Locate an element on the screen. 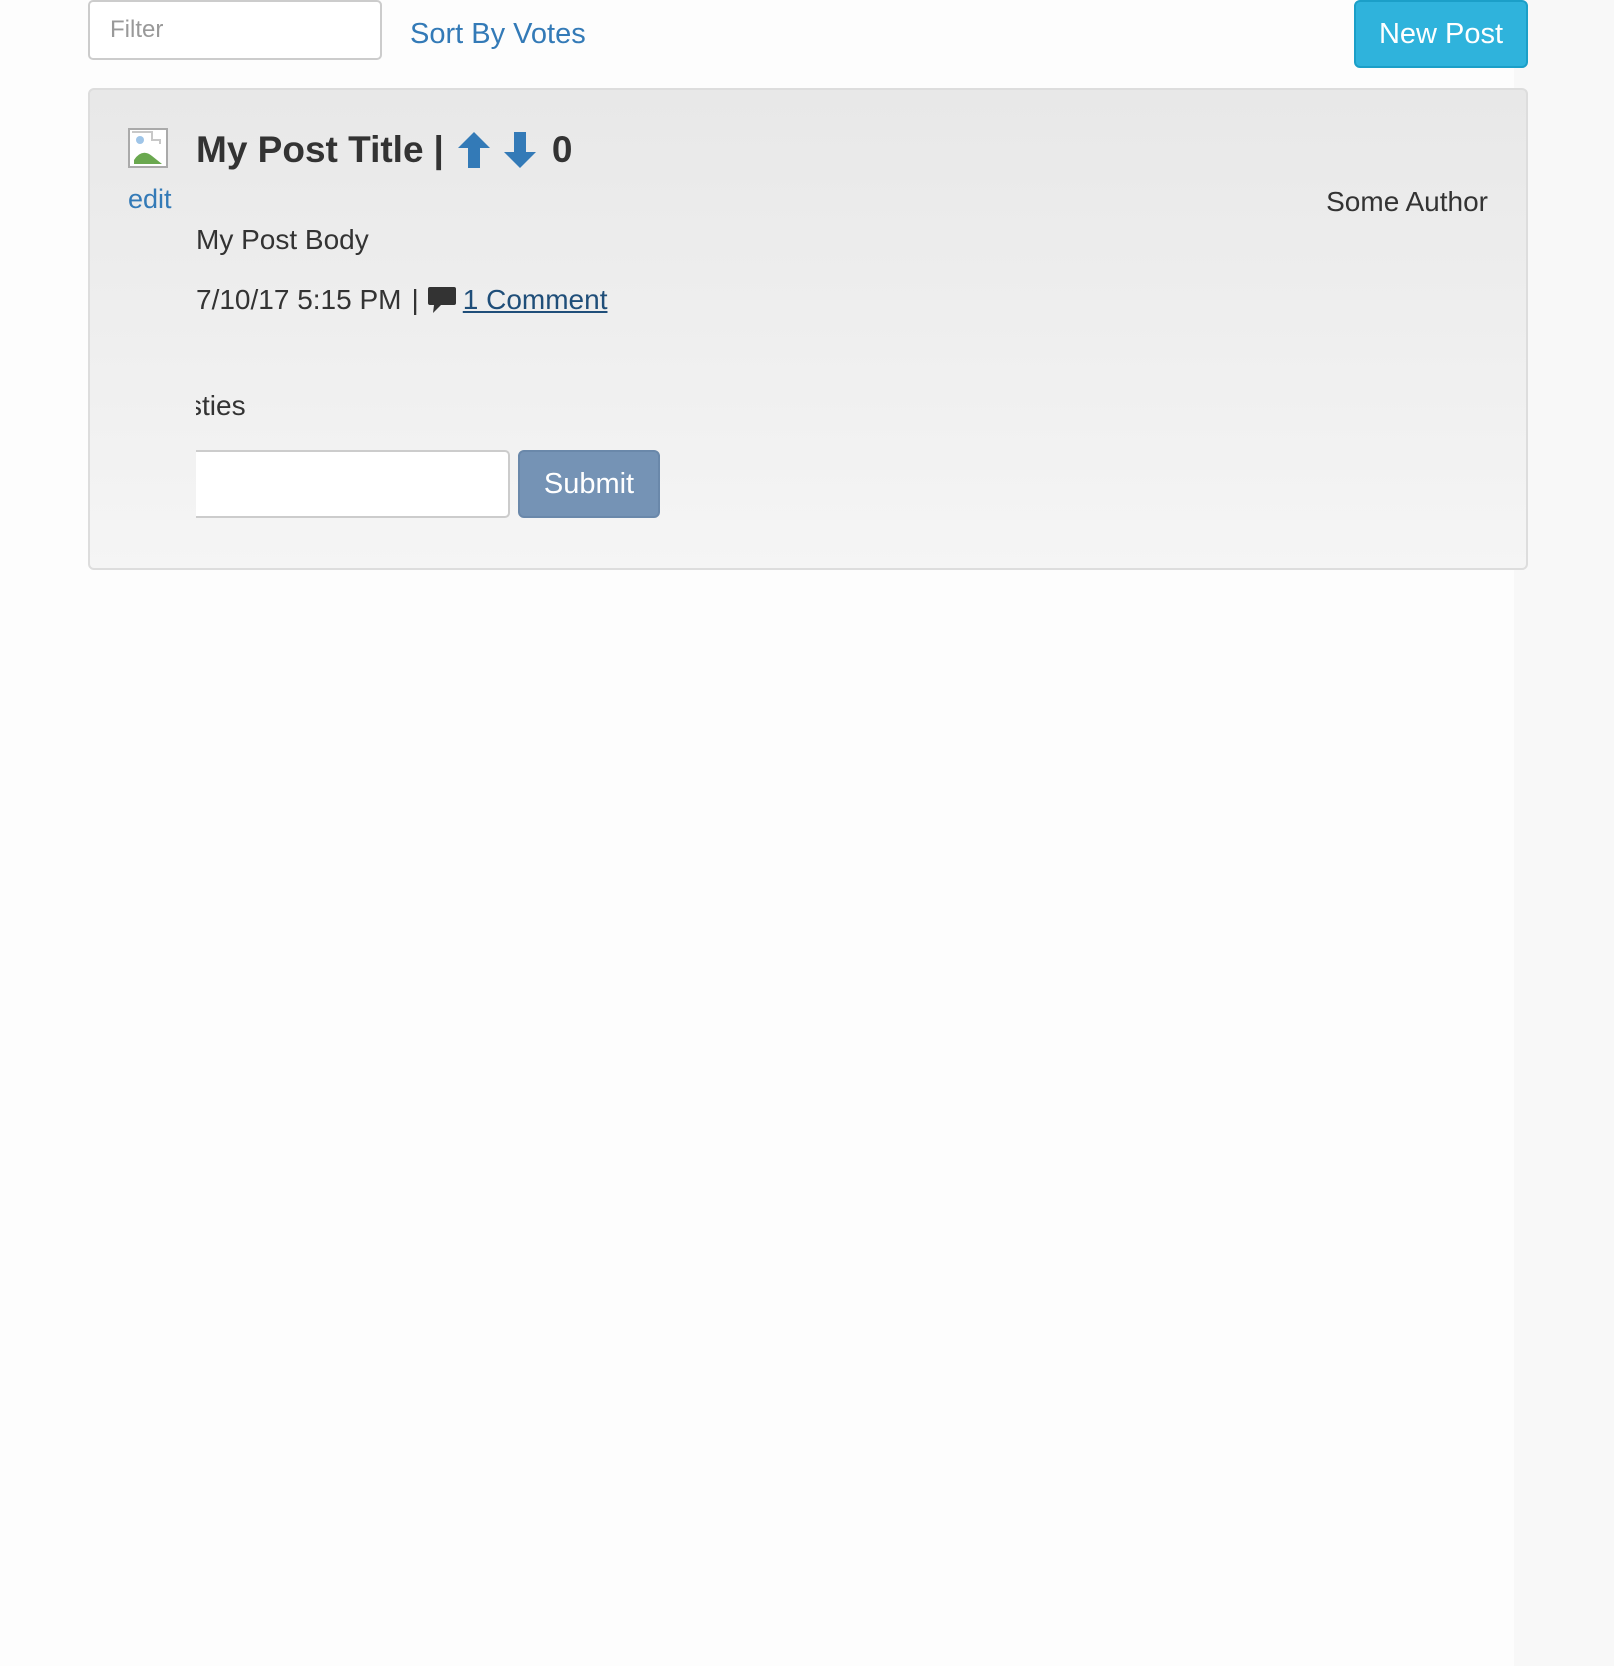 The width and height of the screenshot is (1614, 1666). post-meta: 7/10/17 5:15 PM | 1 Comment is located at coordinates (401, 300).